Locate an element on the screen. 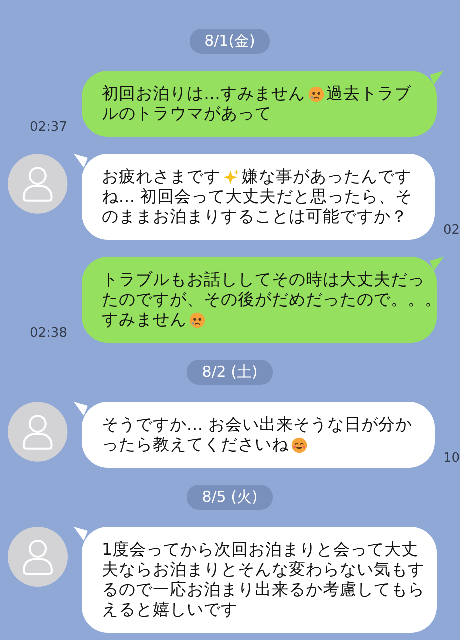 This screenshot has width=460, height=640. message-text: お疲れさまです is located at coordinates (161, 177).